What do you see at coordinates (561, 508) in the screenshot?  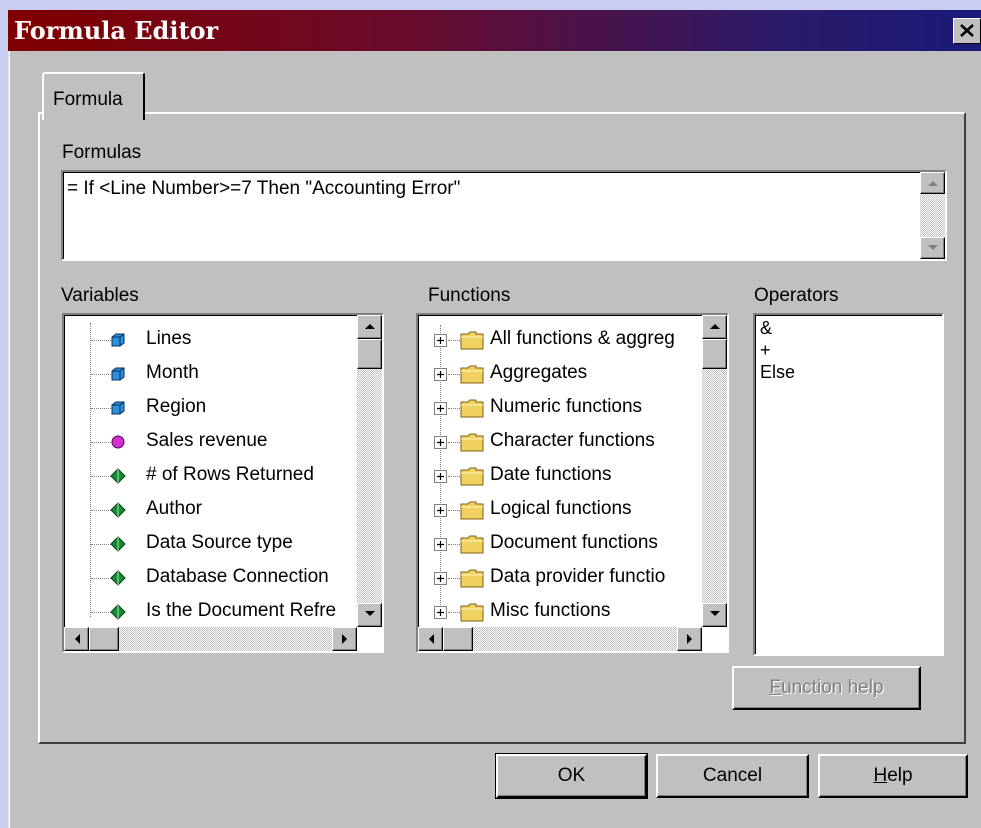 I see `function-category-label: Logical functions` at bounding box center [561, 508].